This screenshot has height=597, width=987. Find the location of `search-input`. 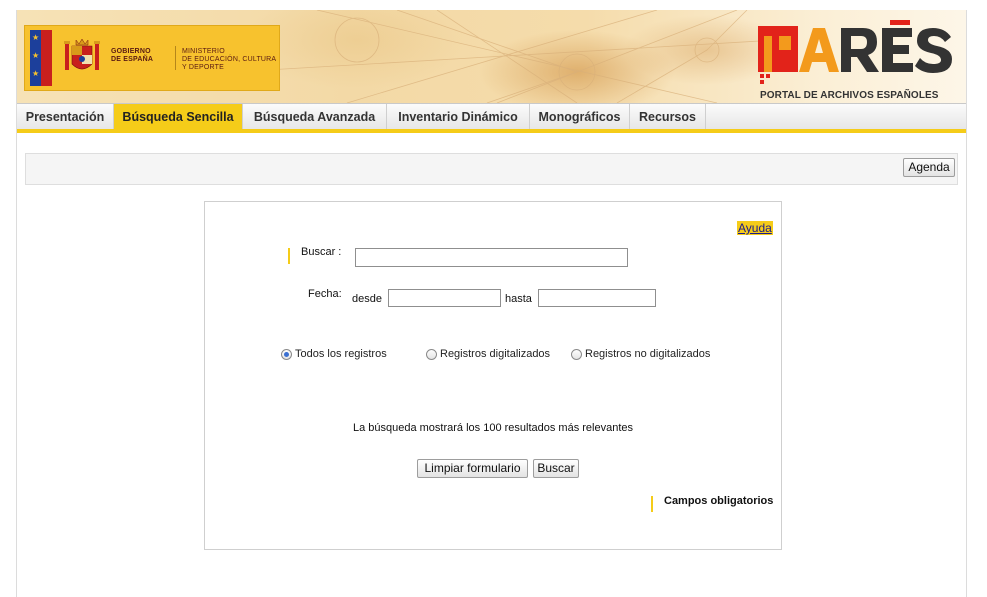

search-input is located at coordinates (491, 257).